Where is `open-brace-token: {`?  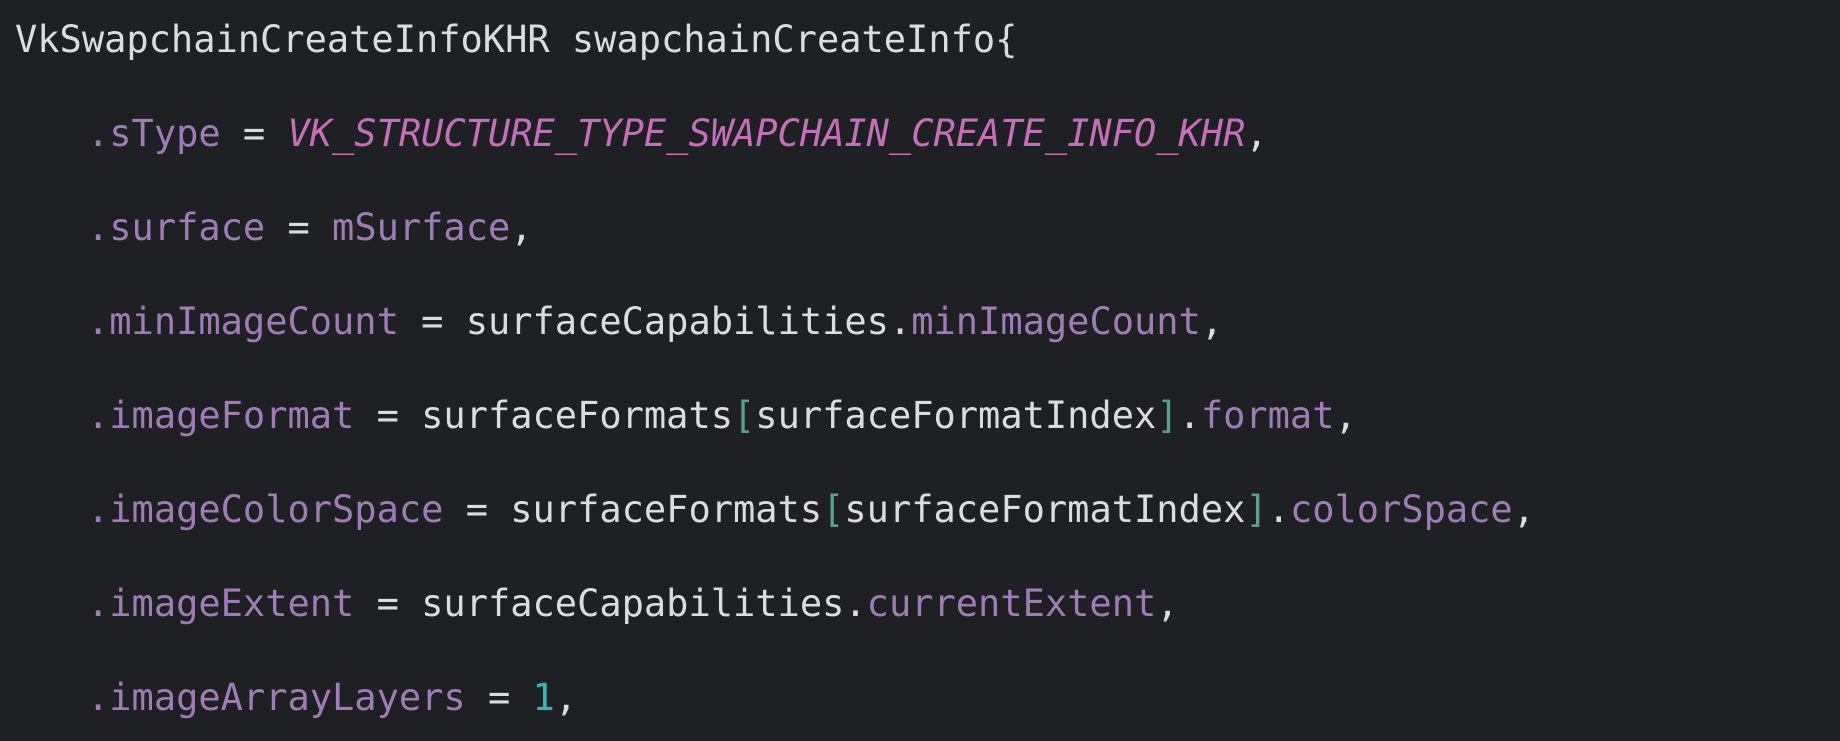 open-brace-token: { is located at coordinates (1006, 39).